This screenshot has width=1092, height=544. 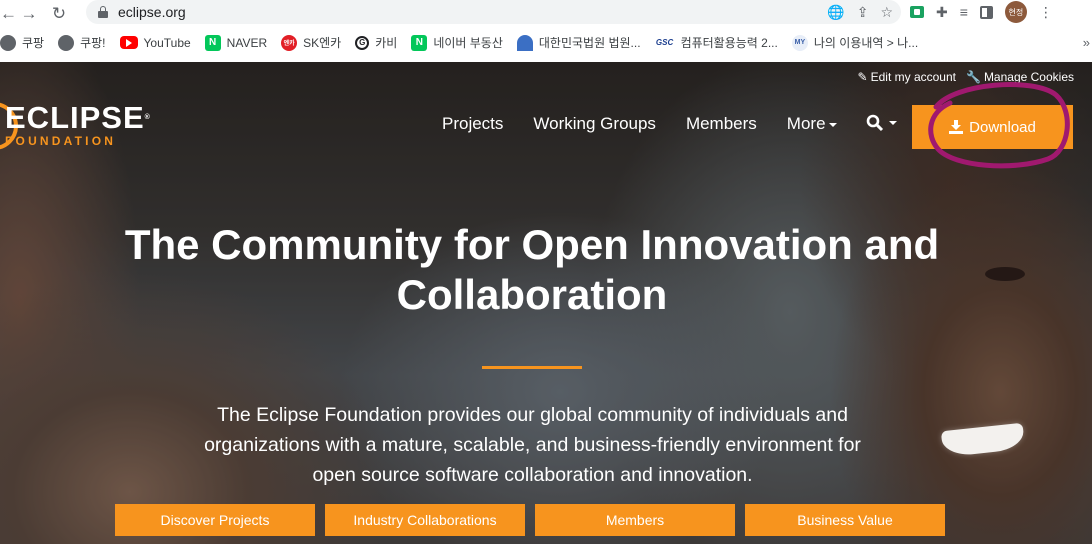 I want to click on discover-projects-button: Discover Projects, so click(x=215, y=520).